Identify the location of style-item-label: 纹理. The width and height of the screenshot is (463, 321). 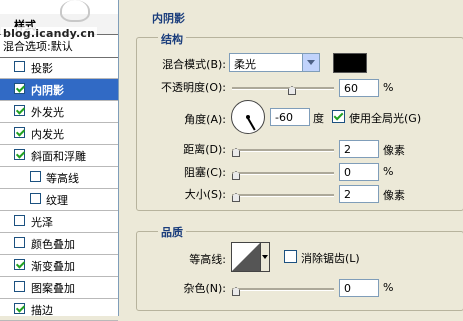
(57, 200).